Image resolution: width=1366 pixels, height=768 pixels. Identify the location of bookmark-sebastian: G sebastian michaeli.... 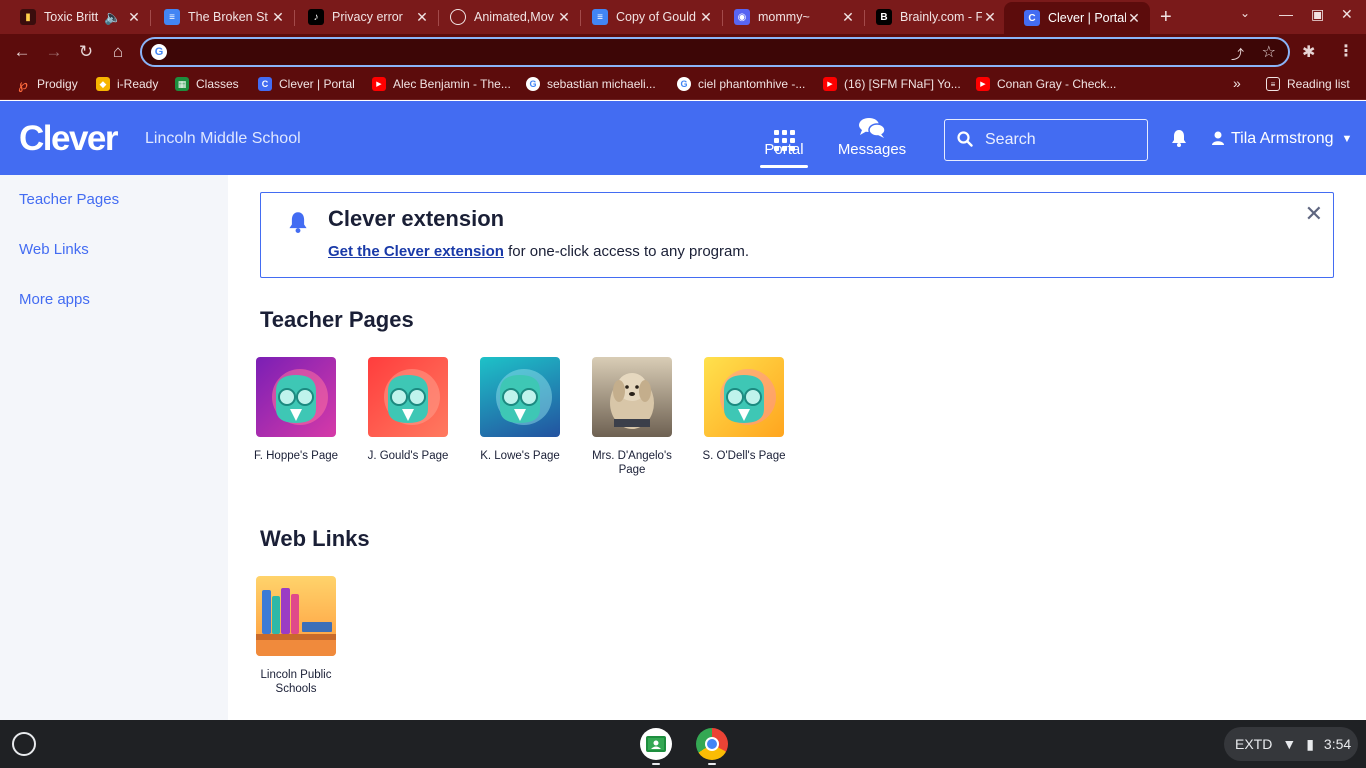
(591, 84).